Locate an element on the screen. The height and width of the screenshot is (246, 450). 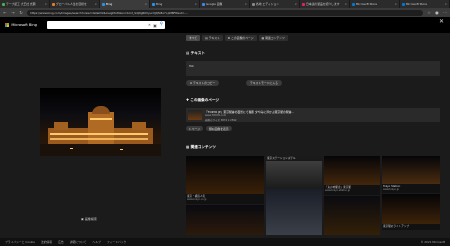
footer-link: フィードバック is located at coordinates (117, 242).